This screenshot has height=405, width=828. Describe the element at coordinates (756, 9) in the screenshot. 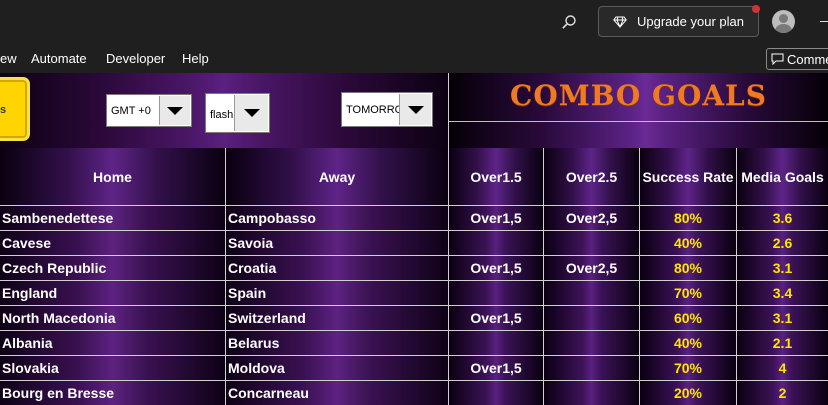

I see `notification-dot` at that location.